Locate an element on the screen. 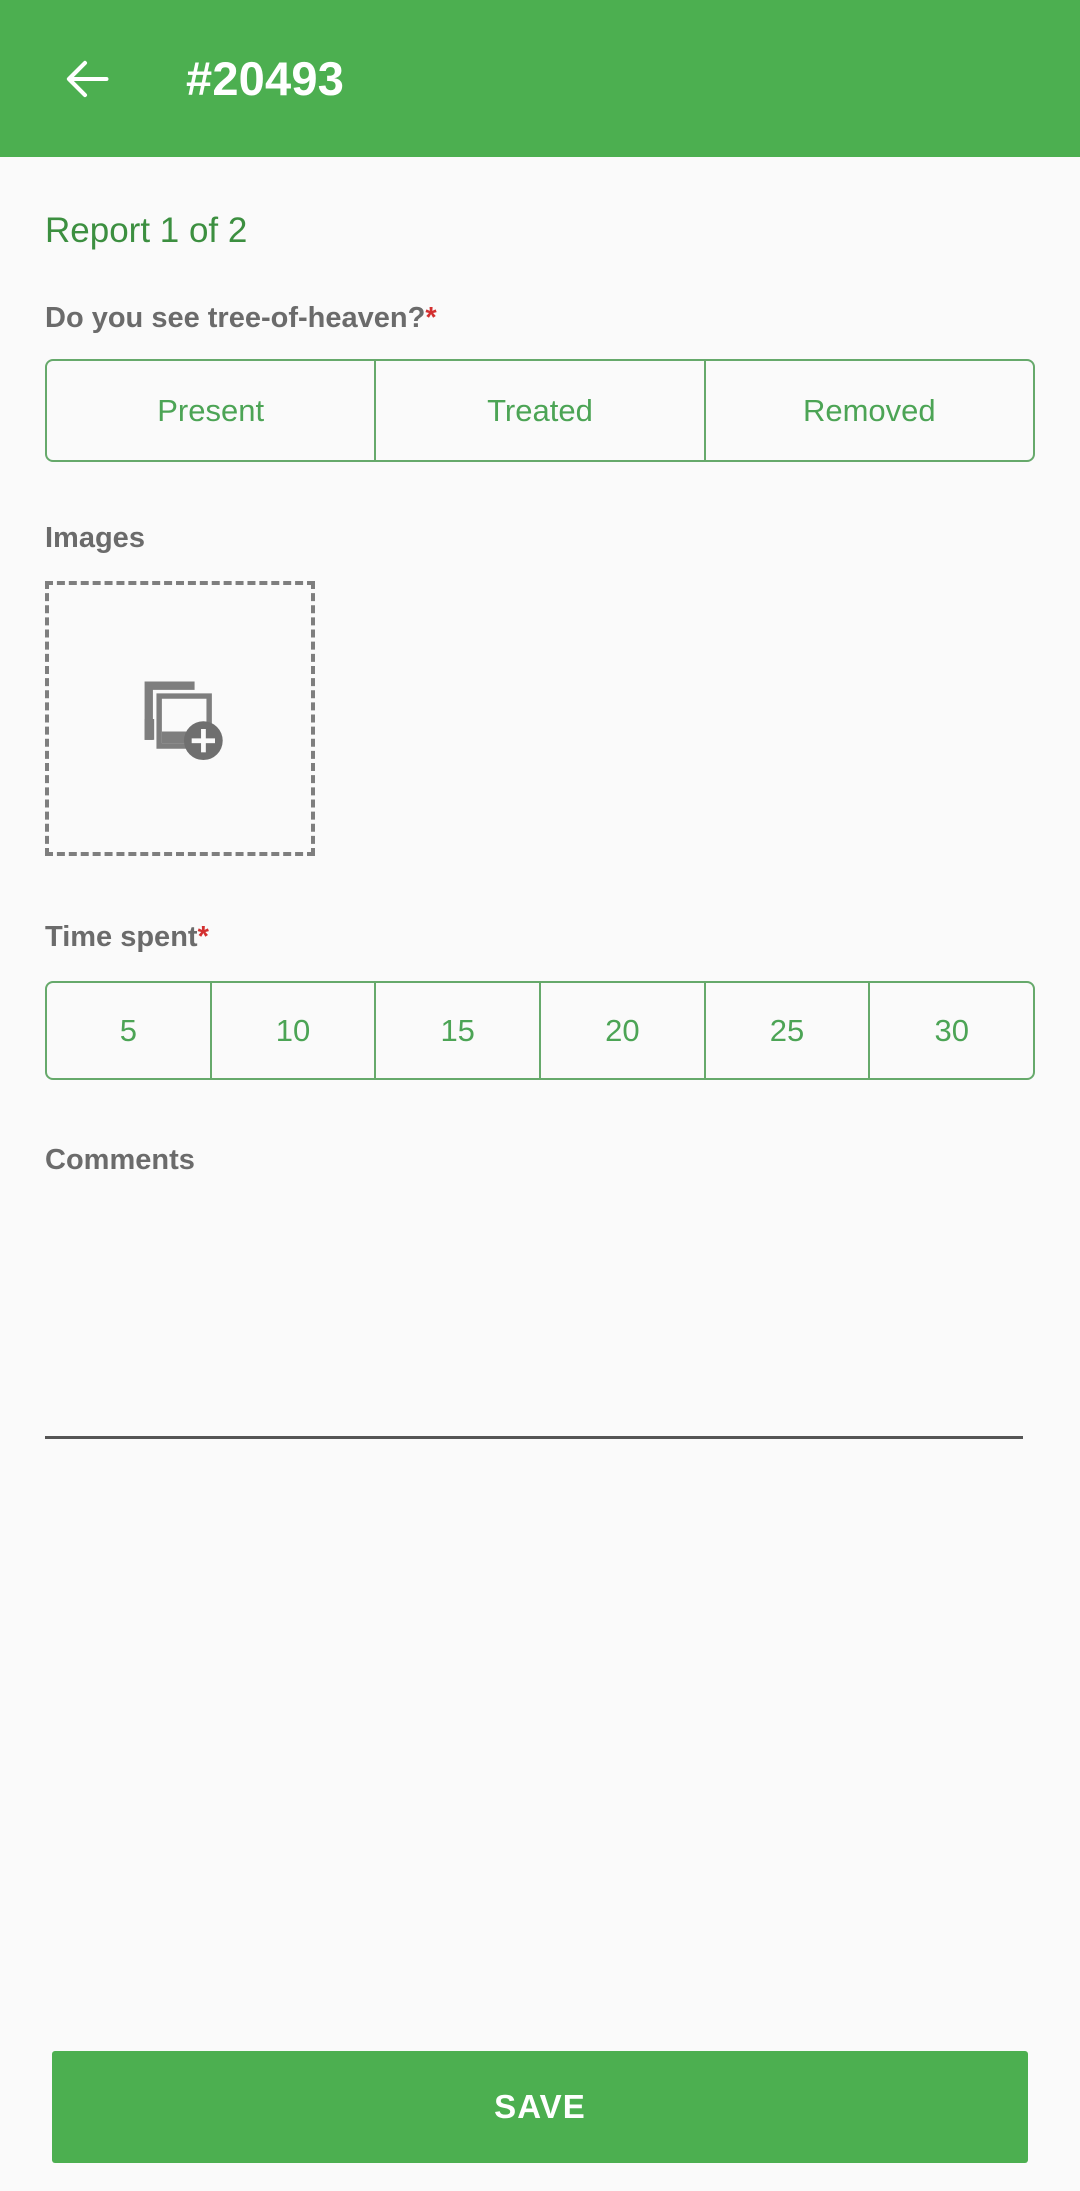  time-option-10: 10 is located at coordinates (292, 1030).